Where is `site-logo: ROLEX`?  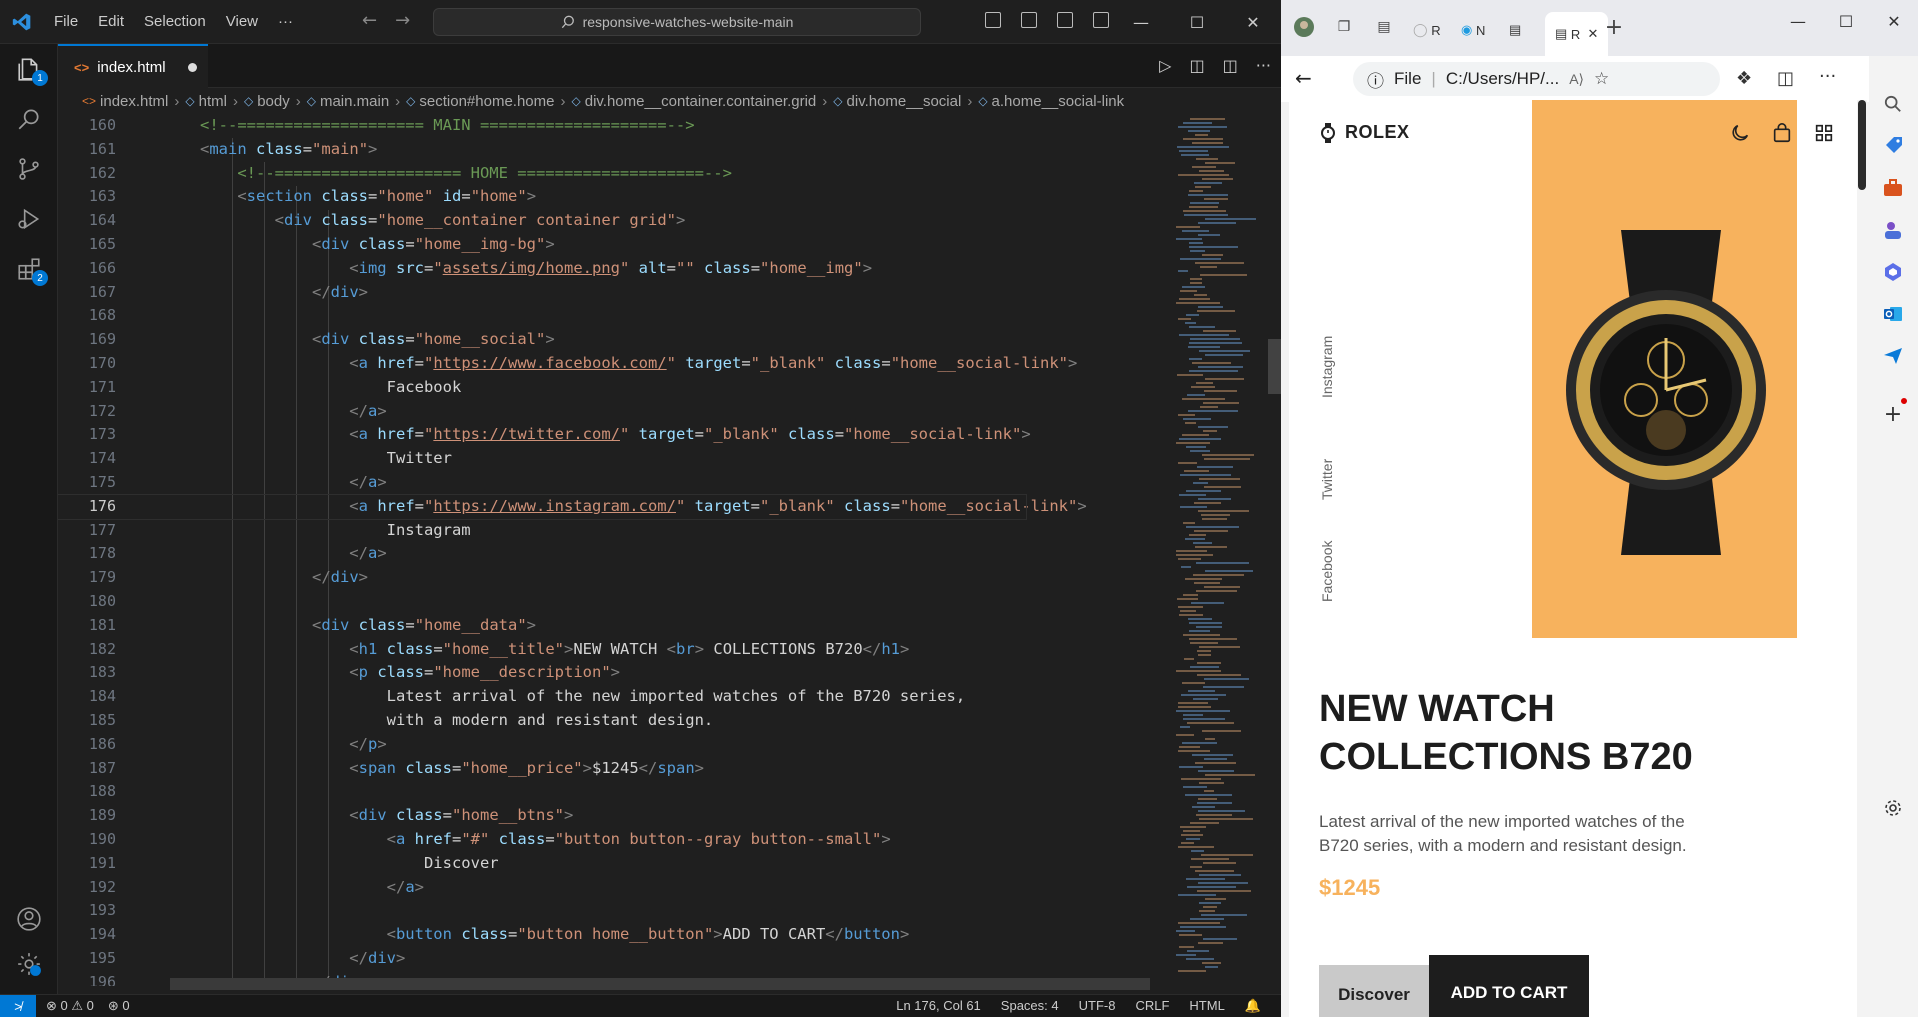
site-logo: ROLEX is located at coordinates (1364, 132).